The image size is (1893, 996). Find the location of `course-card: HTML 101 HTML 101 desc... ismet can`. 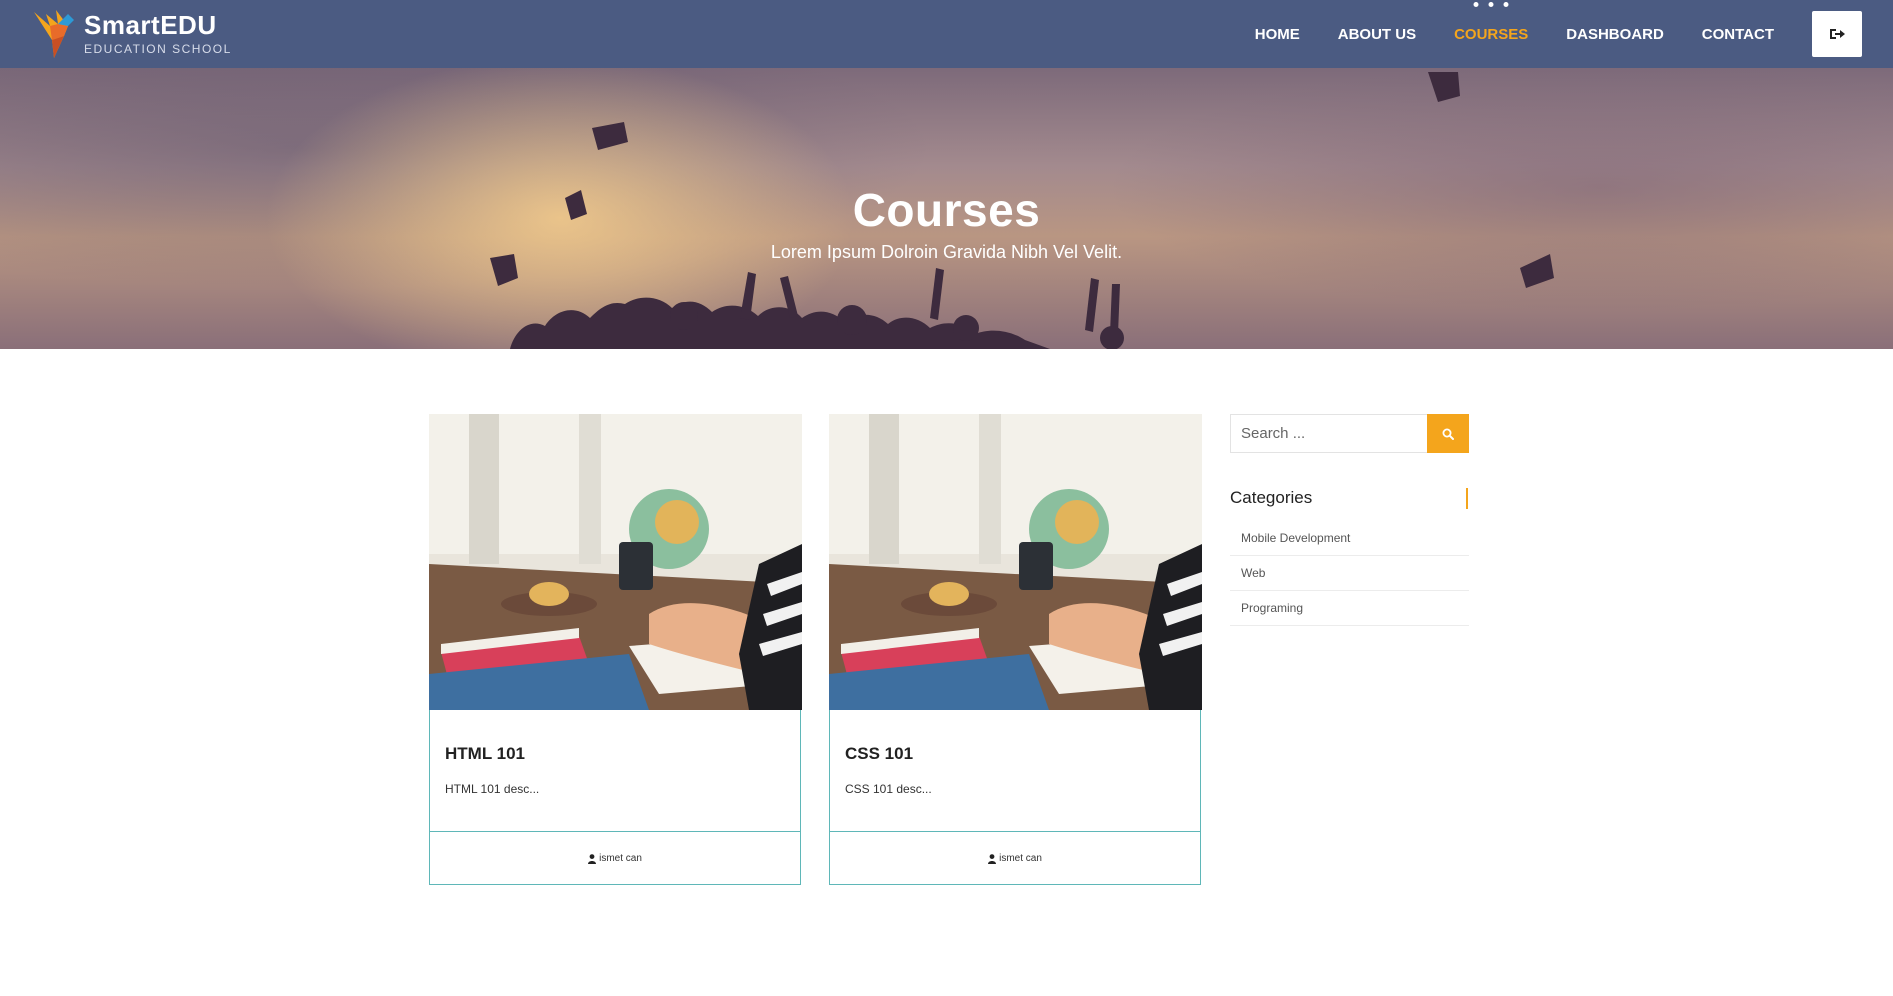

course-card: HTML 101 HTML 101 desc... ismet can is located at coordinates (615, 649).